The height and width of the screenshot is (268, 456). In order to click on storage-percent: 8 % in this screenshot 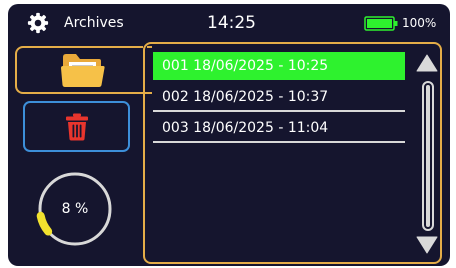, I will do `click(75, 209)`.